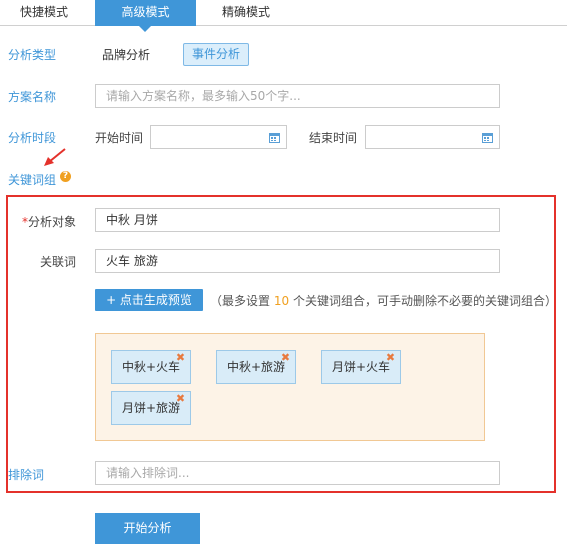 Image resolution: width=567 pixels, height=549 pixels. What do you see at coordinates (32, 97) in the screenshot?
I see `plan-name-label: 方案名称` at bounding box center [32, 97].